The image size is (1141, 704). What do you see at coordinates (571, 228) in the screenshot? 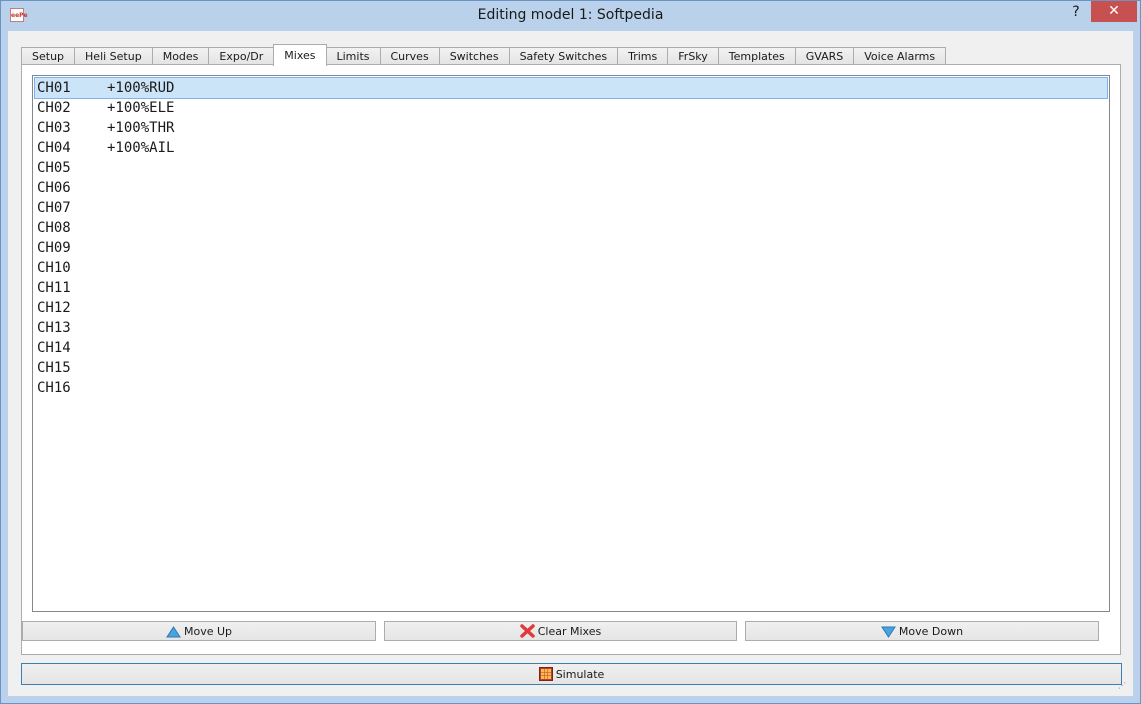
I see `mix-row: CH08` at bounding box center [571, 228].